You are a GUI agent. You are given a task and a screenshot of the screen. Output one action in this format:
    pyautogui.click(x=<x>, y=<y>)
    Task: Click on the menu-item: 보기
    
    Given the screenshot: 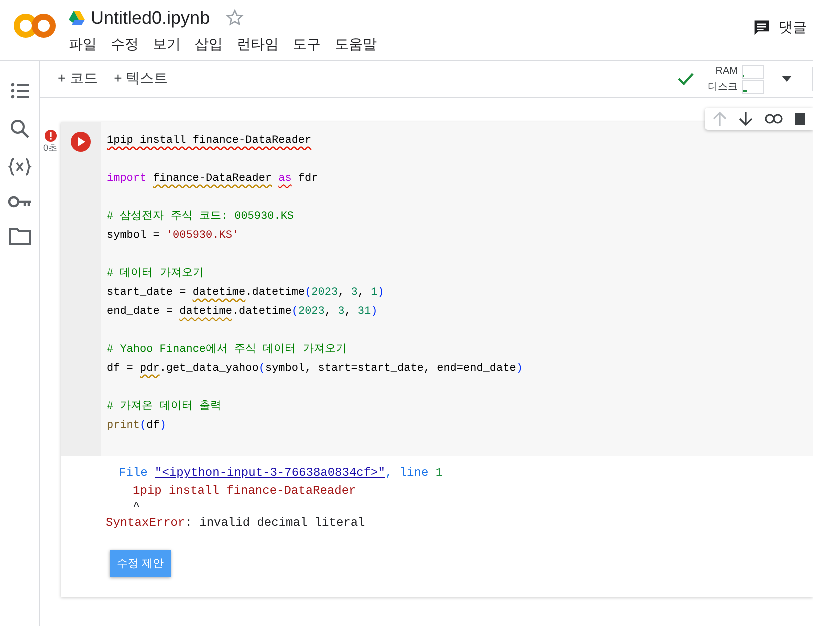 What is the action you would take?
    pyautogui.click(x=167, y=45)
    